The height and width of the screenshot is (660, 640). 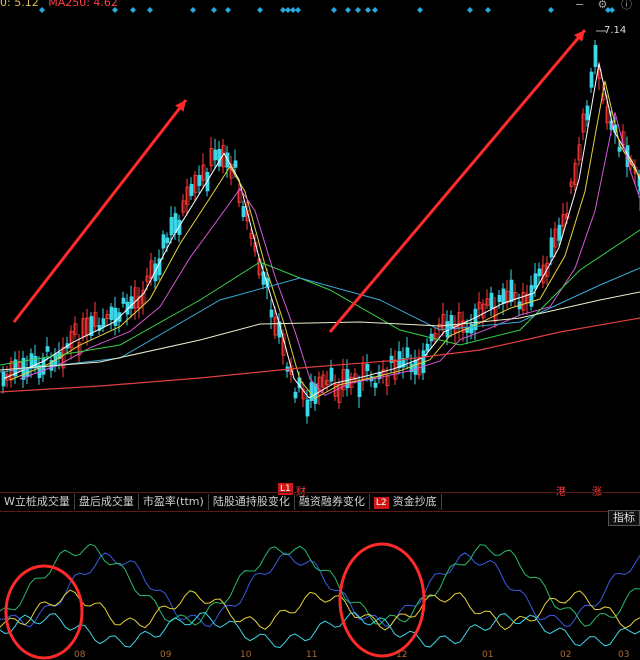 I want to click on x-label: 11, so click(x=312, y=655).